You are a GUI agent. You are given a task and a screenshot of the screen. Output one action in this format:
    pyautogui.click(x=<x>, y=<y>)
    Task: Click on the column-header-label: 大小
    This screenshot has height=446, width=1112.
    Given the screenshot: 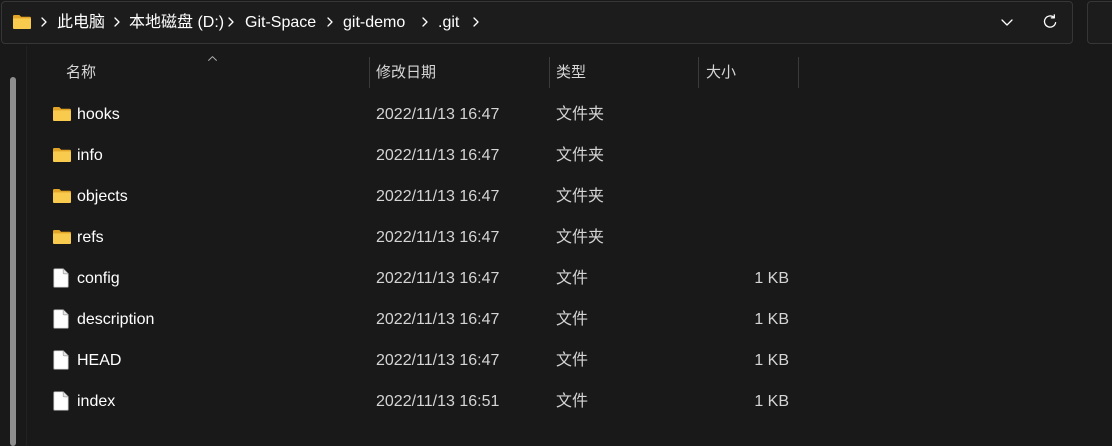 What is the action you would take?
    pyautogui.click(x=721, y=72)
    